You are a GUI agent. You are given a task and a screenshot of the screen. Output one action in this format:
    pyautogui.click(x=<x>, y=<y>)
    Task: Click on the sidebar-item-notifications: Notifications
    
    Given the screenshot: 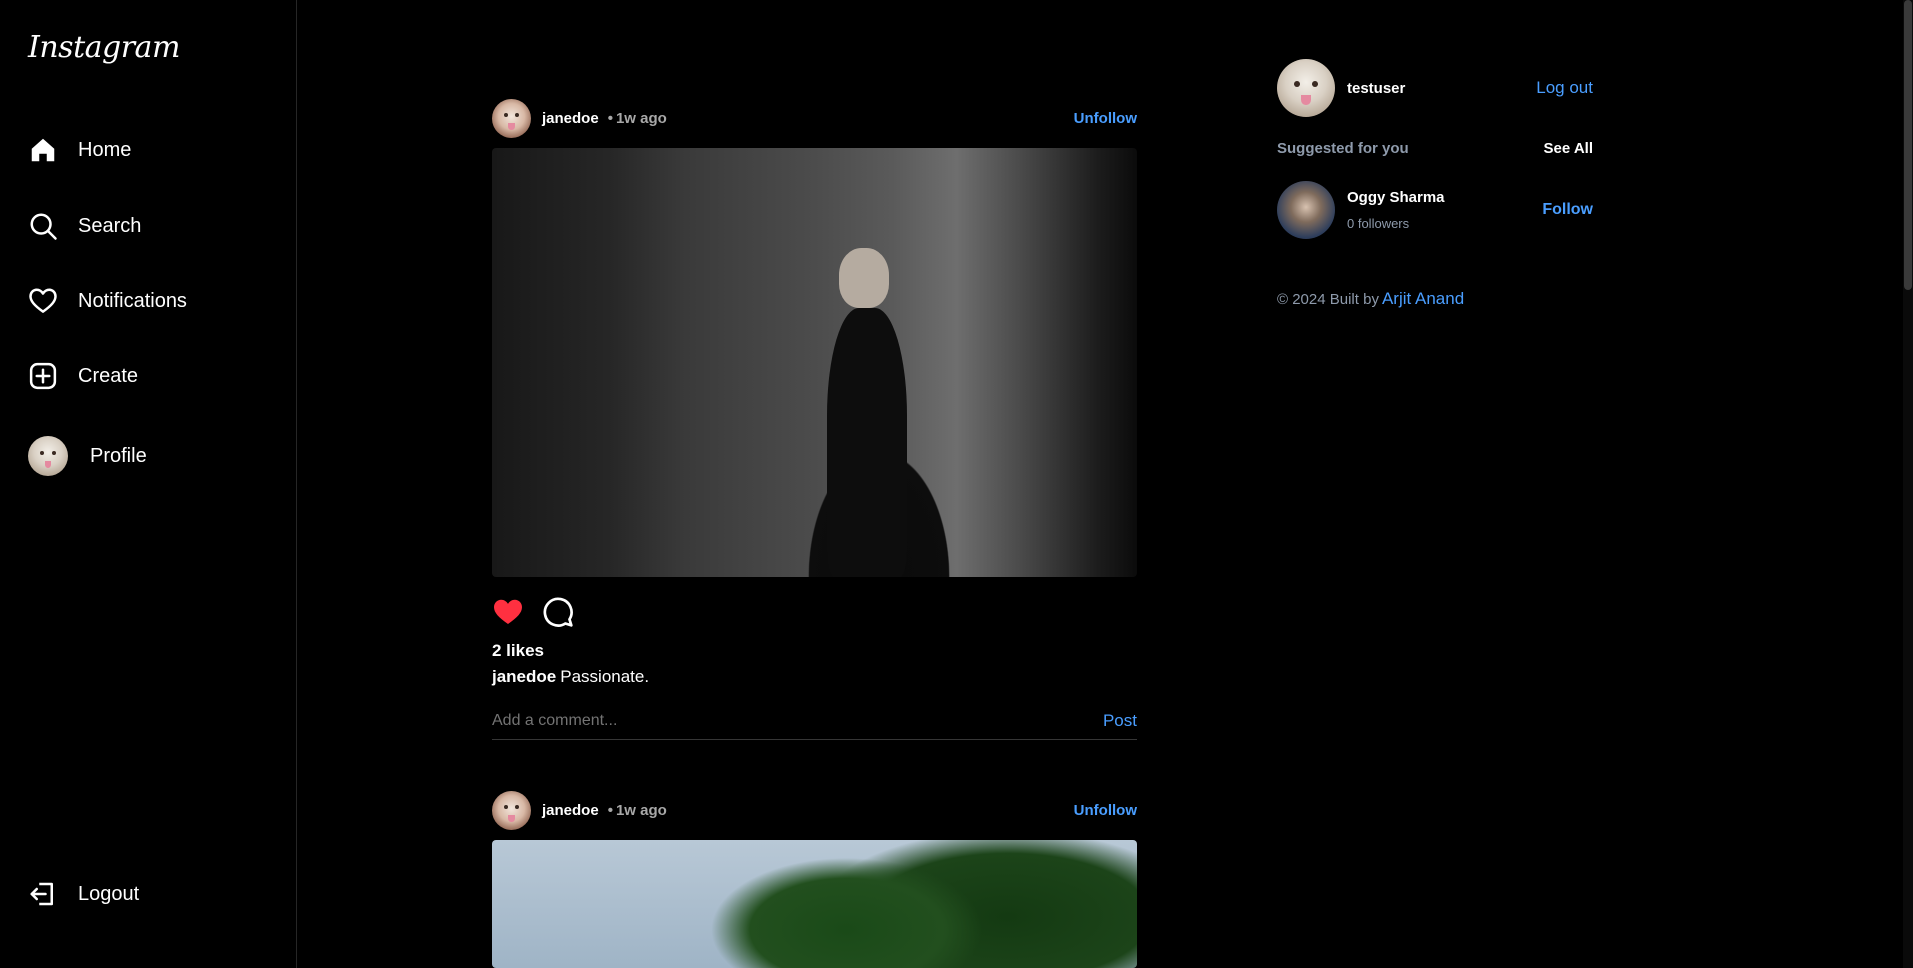 What is the action you would take?
    pyautogui.click(x=107, y=301)
    